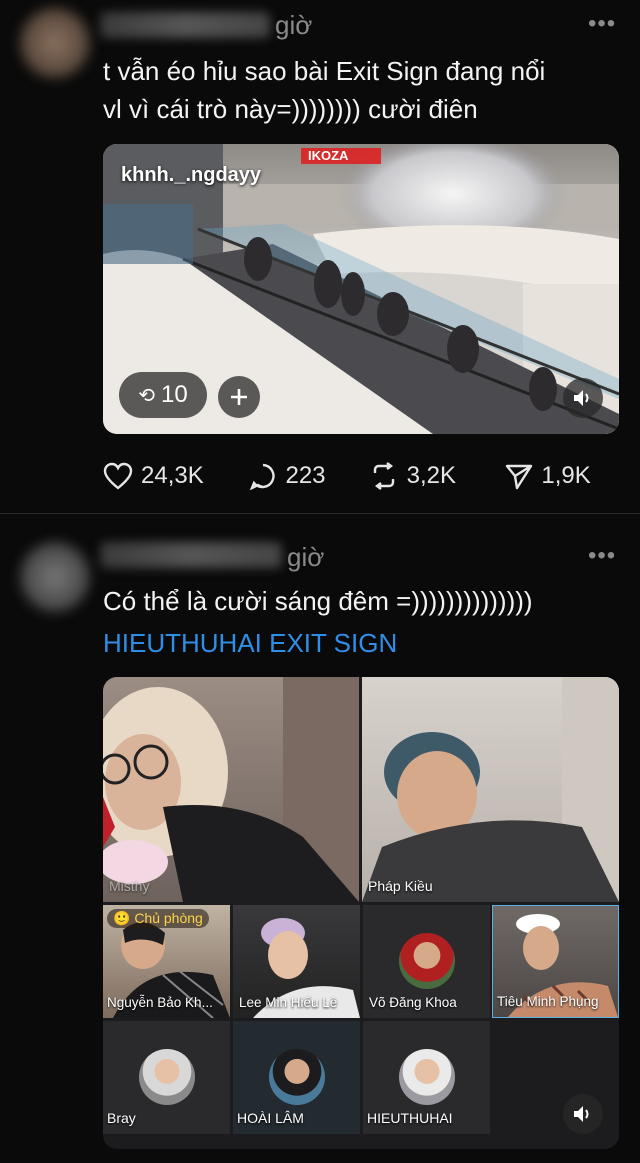  Describe the element at coordinates (290, 109) in the screenshot. I see `post-text-line: vl vì cái trò này=)))))))) cười điên` at that location.